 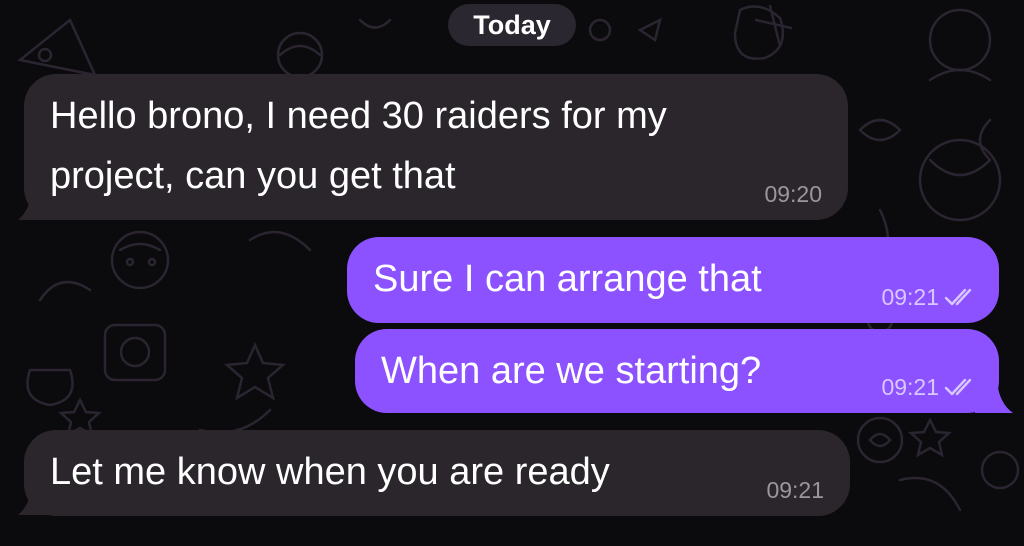 I want to click on date-separator: Today, so click(x=512, y=25).